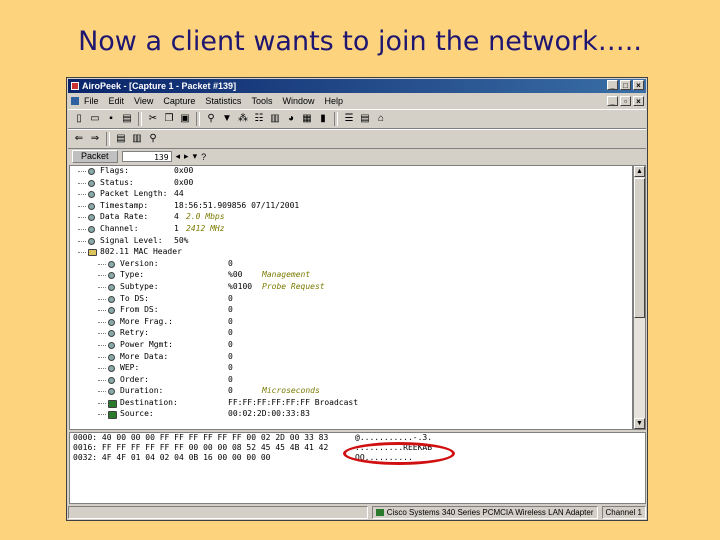 The width and height of the screenshot is (720, 540). What do you see at coordinates (79, 119) in the screenshot?
I see `new-icon: ▯` at bounding box center [79, 119].